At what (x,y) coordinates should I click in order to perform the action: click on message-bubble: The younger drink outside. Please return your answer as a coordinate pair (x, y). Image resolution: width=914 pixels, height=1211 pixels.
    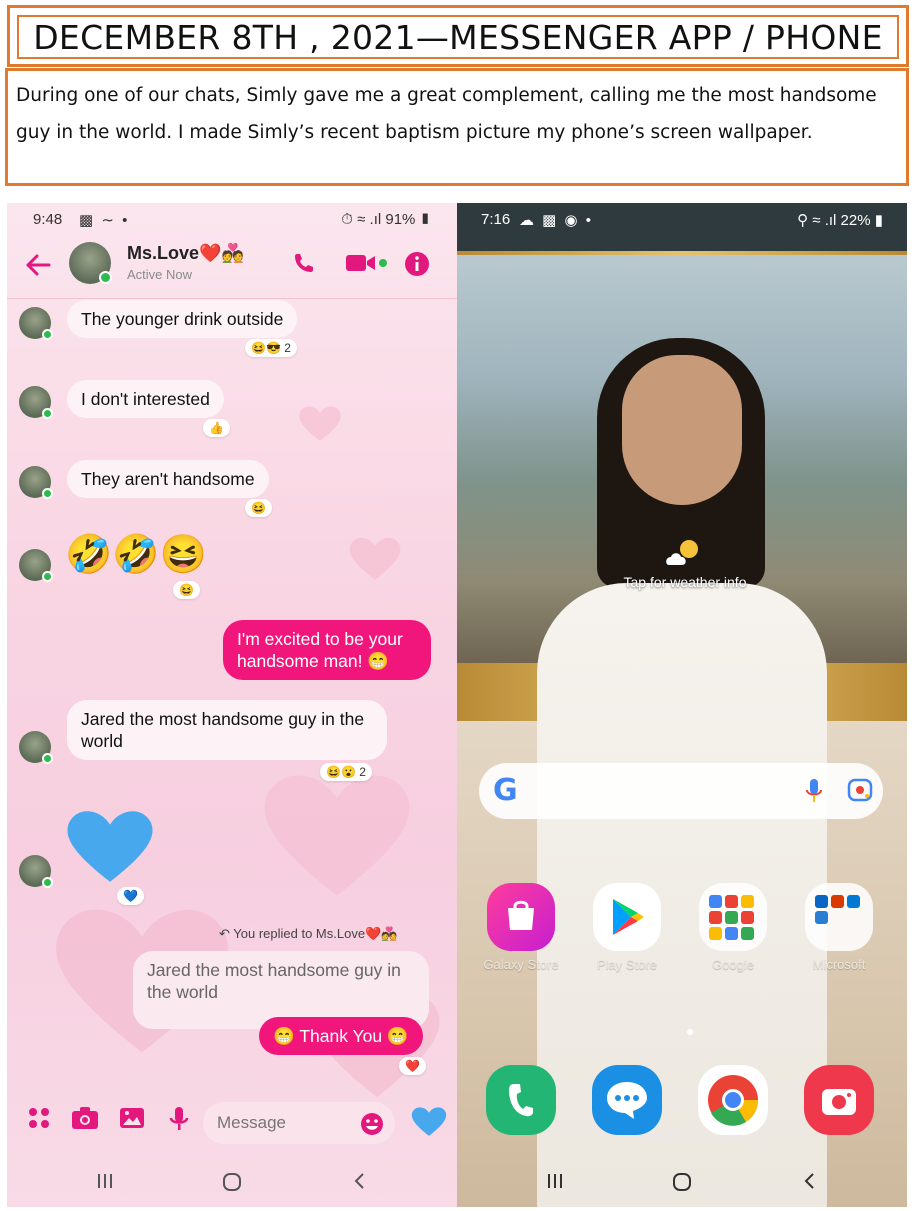
    Looking at the image, I should click on (182, 319).